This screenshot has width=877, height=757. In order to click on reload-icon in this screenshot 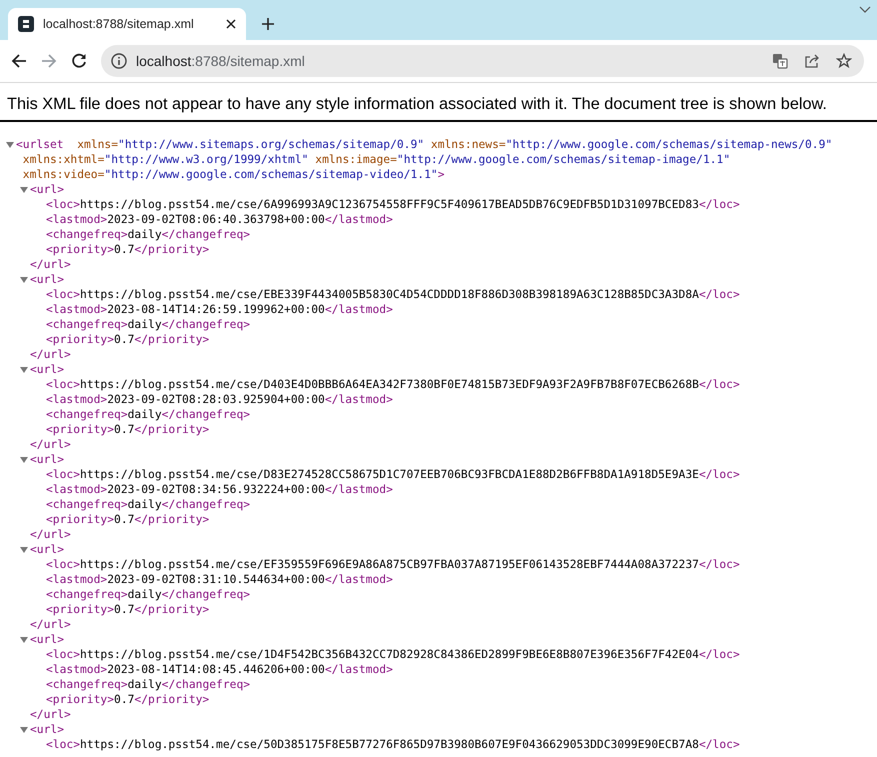, I will do `click(79, 61)`.